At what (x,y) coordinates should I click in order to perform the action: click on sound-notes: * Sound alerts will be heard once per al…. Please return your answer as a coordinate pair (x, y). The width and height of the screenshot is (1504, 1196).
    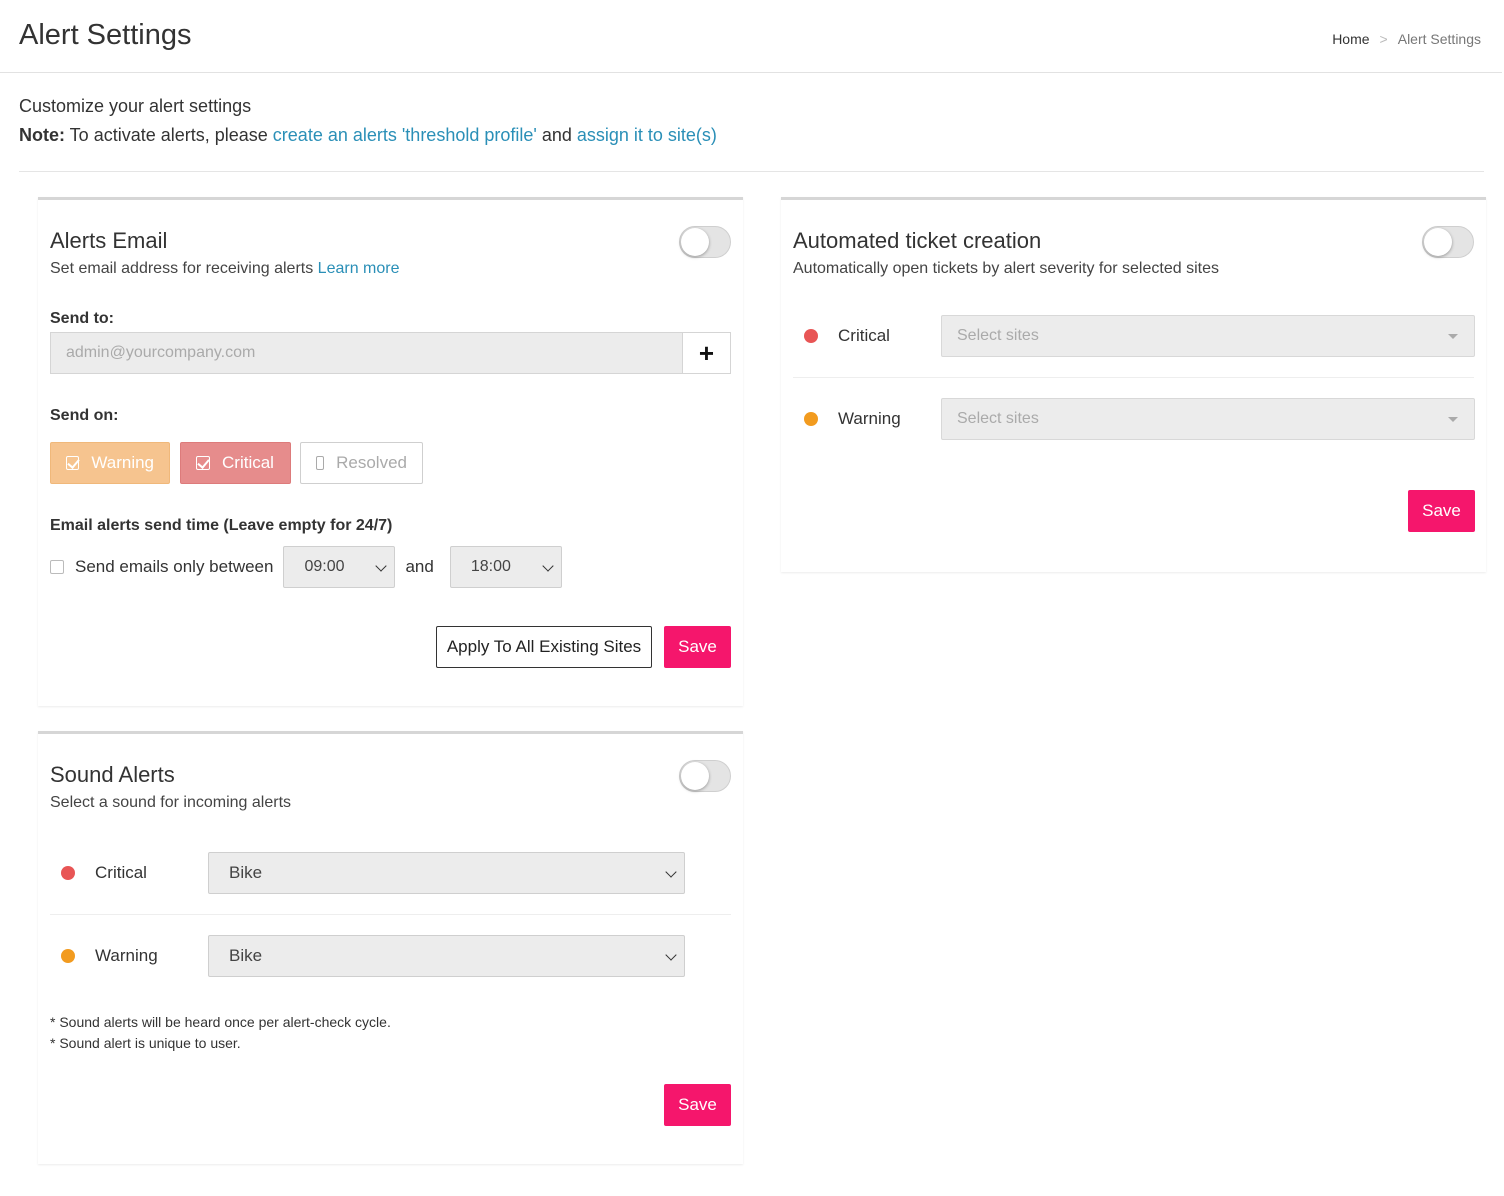
    Looking at the image, I should click on (220, 1033).